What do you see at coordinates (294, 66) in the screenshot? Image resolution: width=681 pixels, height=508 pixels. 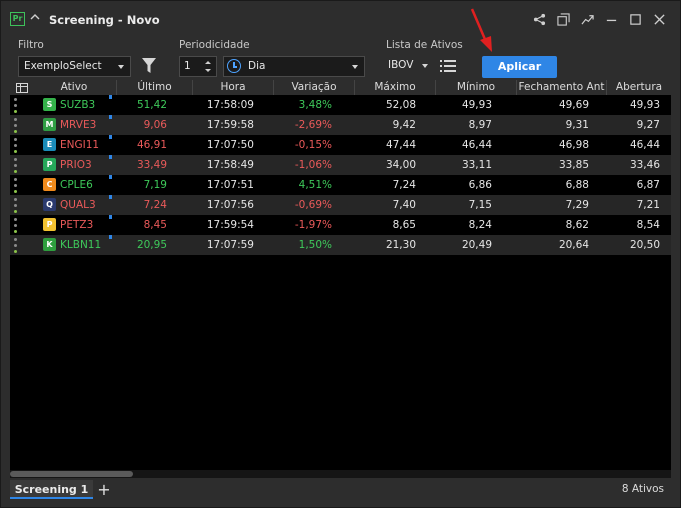 I see `period-select: Dia` at bounding box center [294, 66].